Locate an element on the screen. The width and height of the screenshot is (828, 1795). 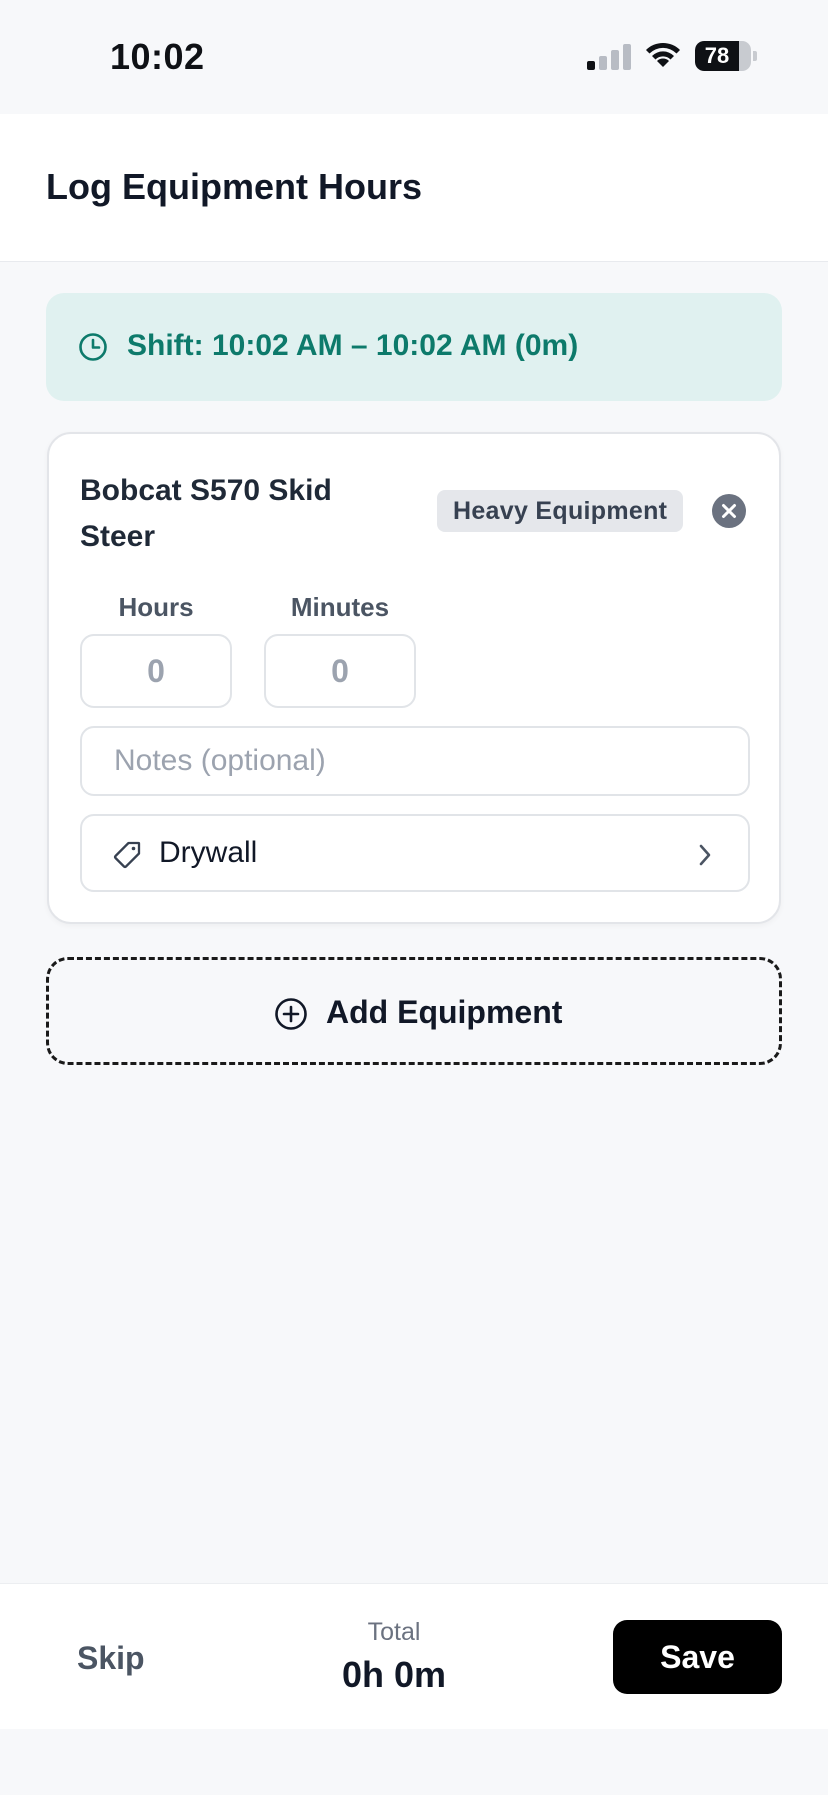
remove-equipment-button is located at coordinates (729, 511).